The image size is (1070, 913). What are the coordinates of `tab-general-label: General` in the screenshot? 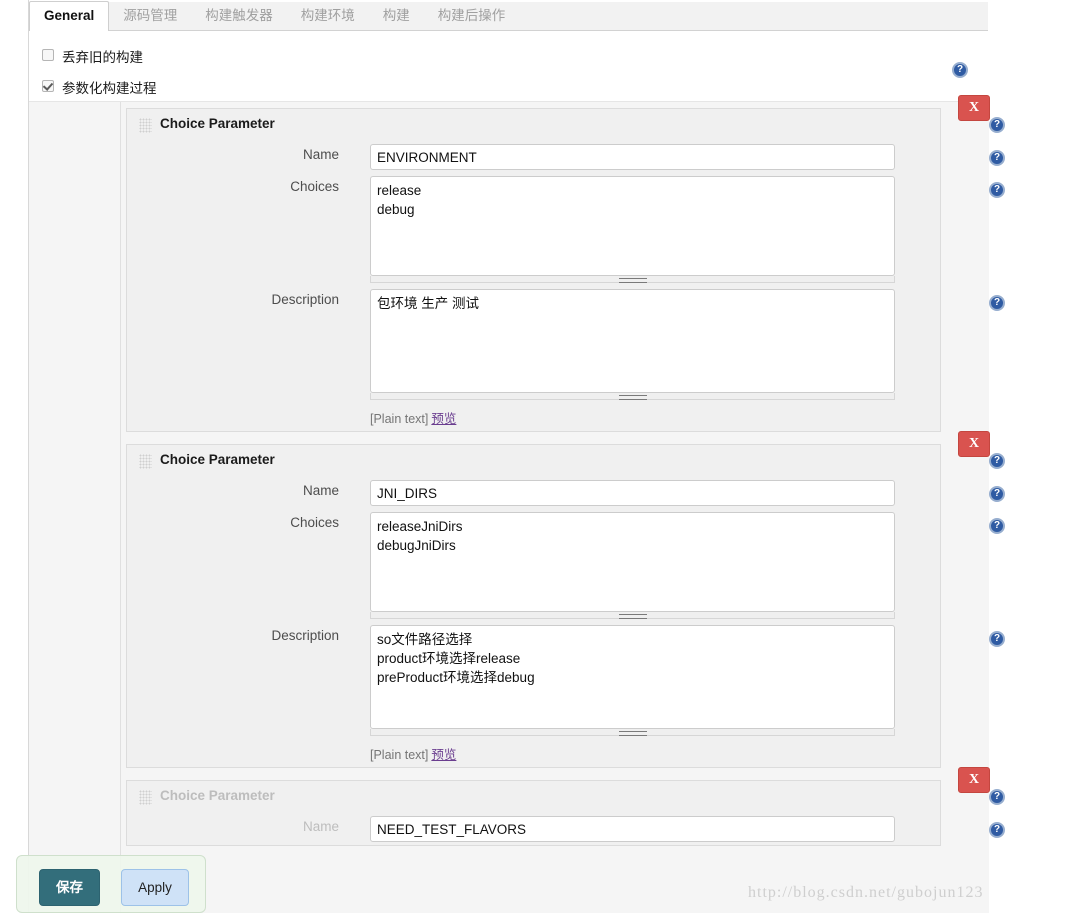 It's located at (69, 15).